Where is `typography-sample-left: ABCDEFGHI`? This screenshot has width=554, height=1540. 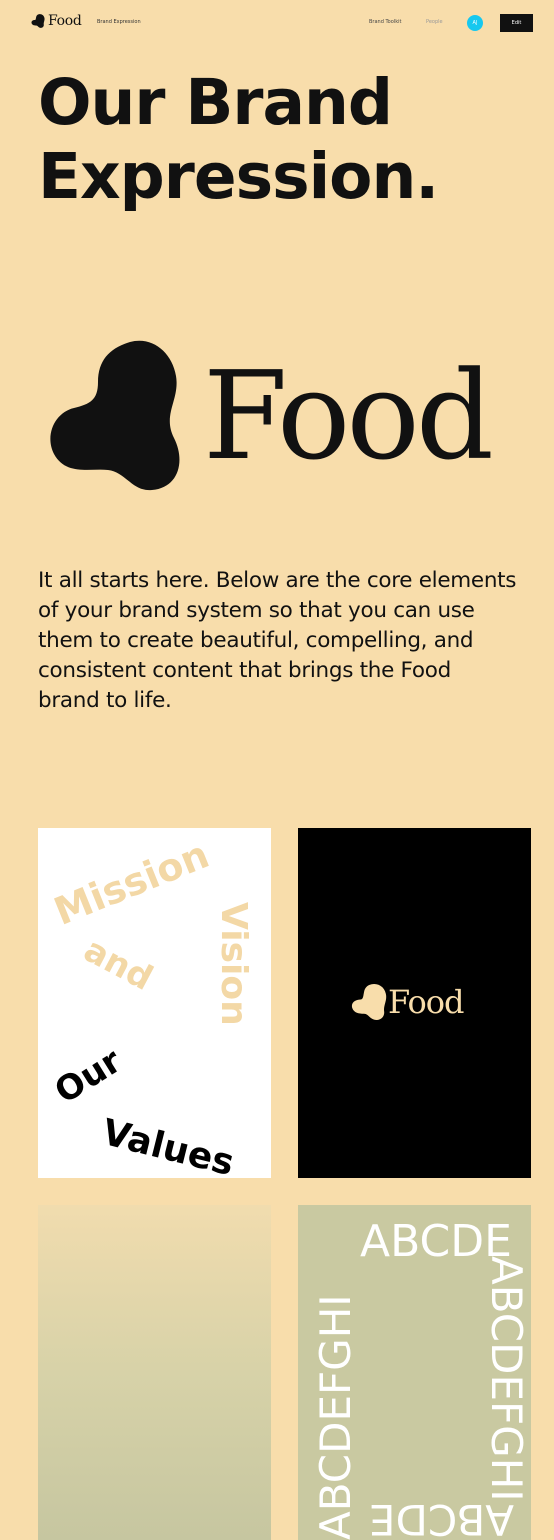 typography-sample-left: ABCDEFGHI is located at coordinates (335, 1417).